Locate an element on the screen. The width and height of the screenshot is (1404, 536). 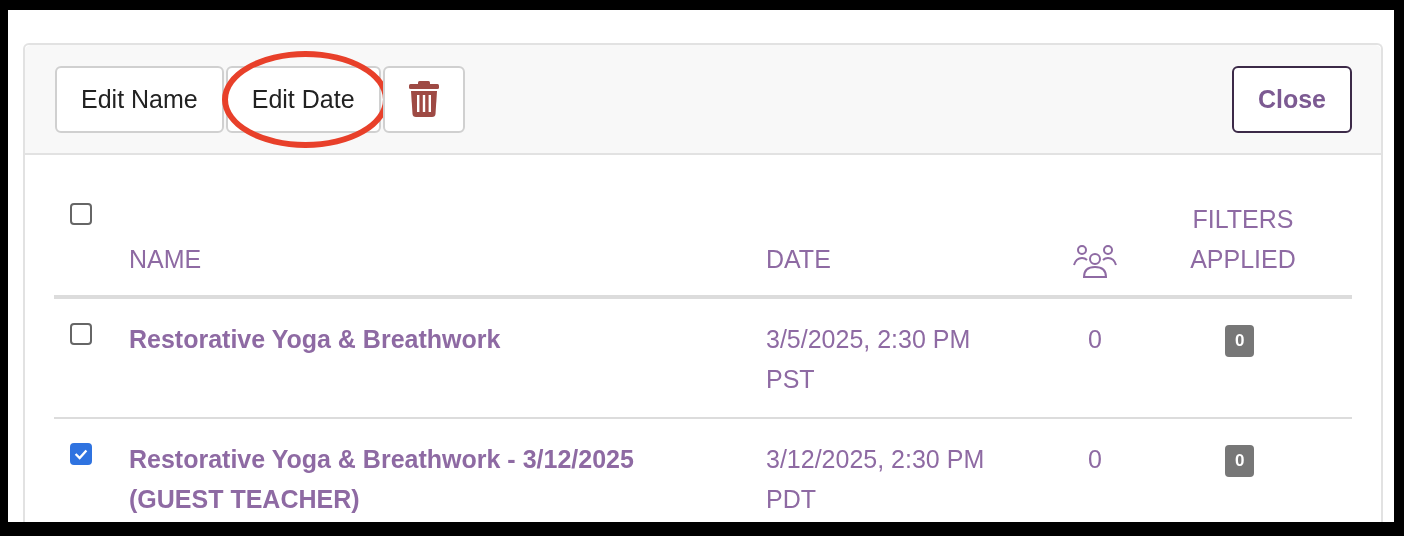
column-header: FILTERS APPLIED is located at coordinates (1243, 239).